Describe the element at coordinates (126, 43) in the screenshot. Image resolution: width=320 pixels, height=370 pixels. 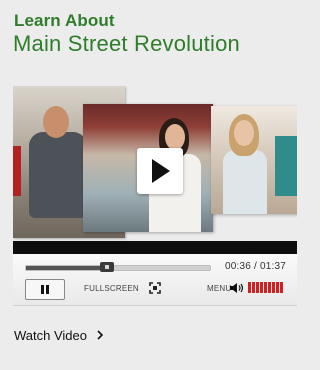
I see `page-title: Main Street Revolution` at that location.